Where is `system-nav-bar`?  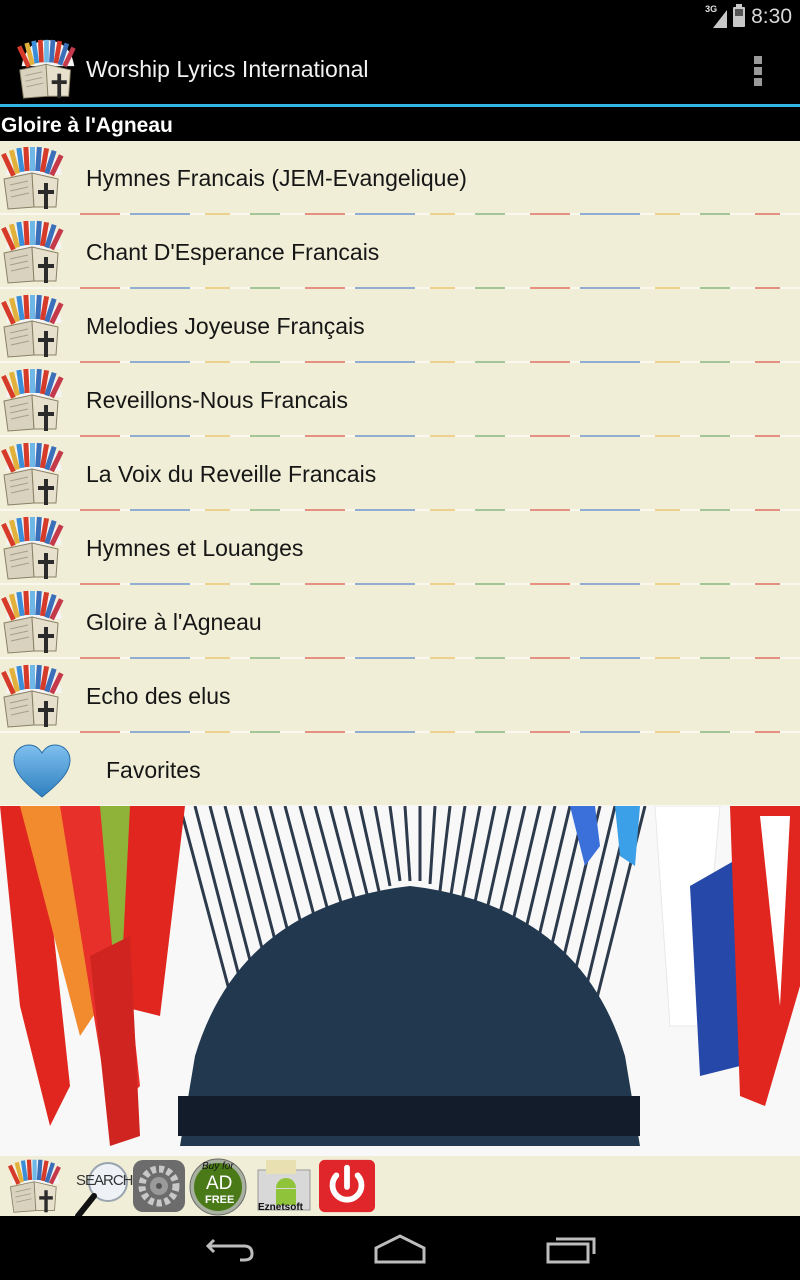 system-nav-bar is located at coordinates (400, 1248).